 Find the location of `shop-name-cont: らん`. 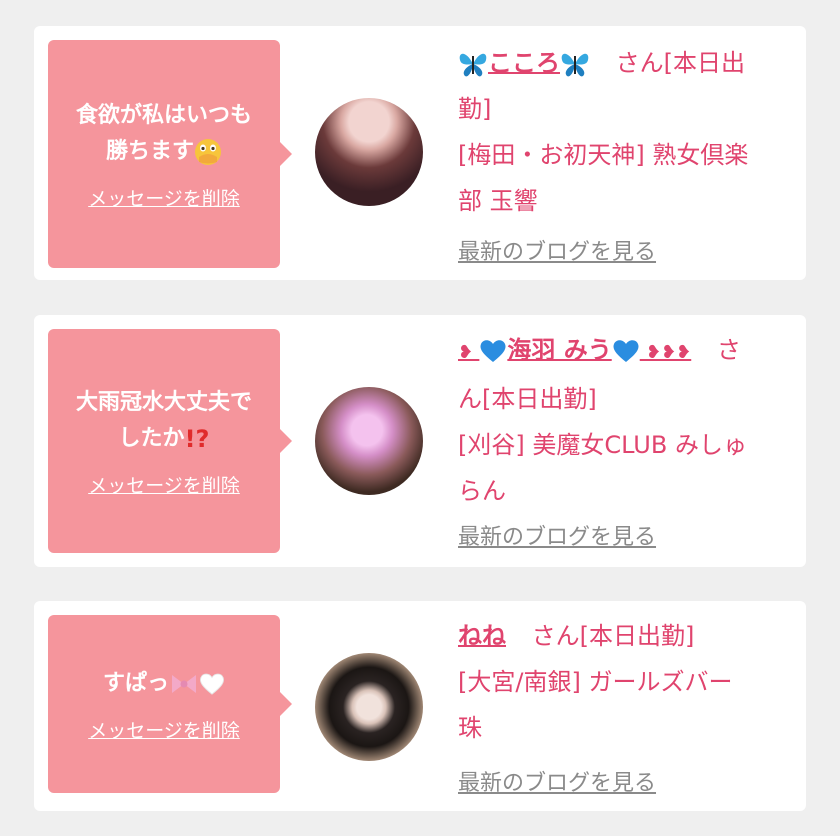

shop-name-cont: らん is located at coordinates (482, 491).